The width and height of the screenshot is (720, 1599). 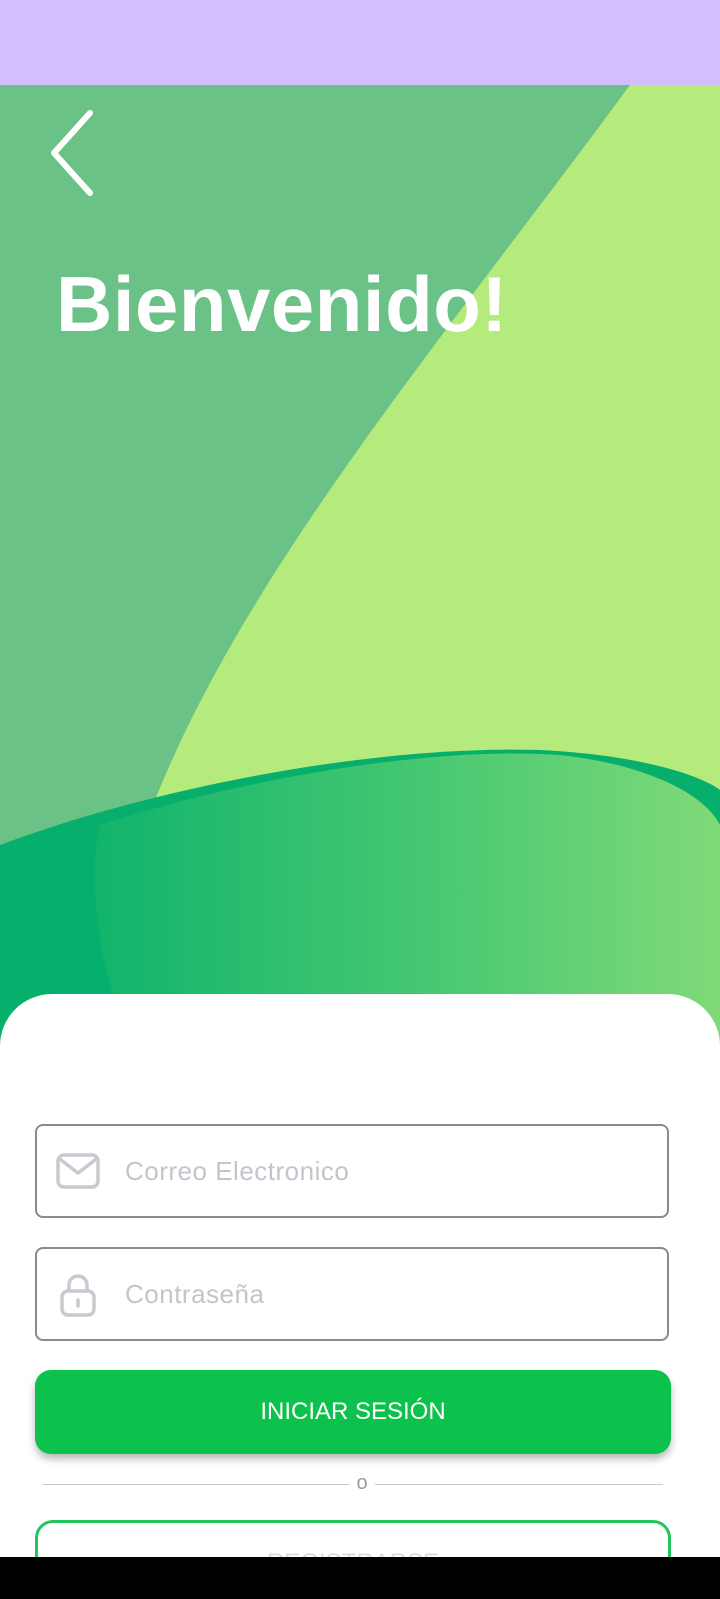 I want to click on chevron-left-icon, so click(x=72, y=153).